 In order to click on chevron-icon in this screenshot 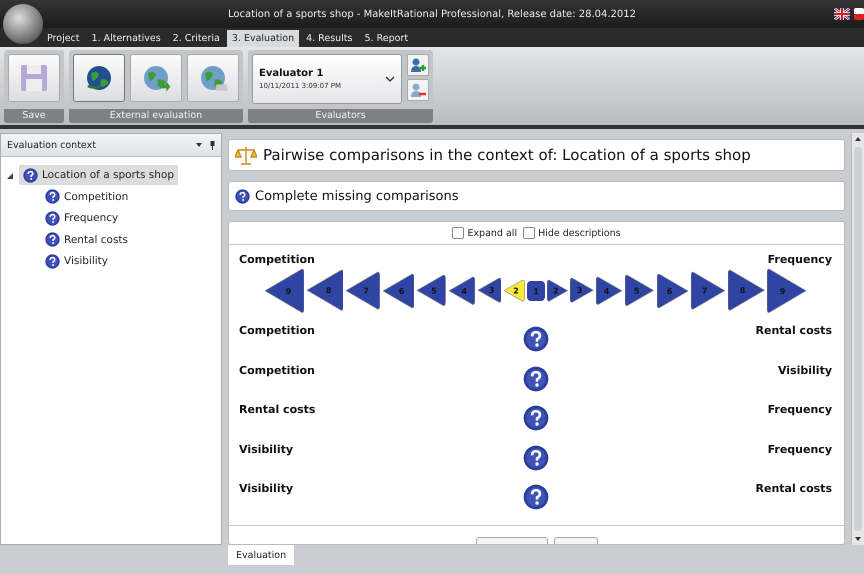, I will do `click(390, 79)`.